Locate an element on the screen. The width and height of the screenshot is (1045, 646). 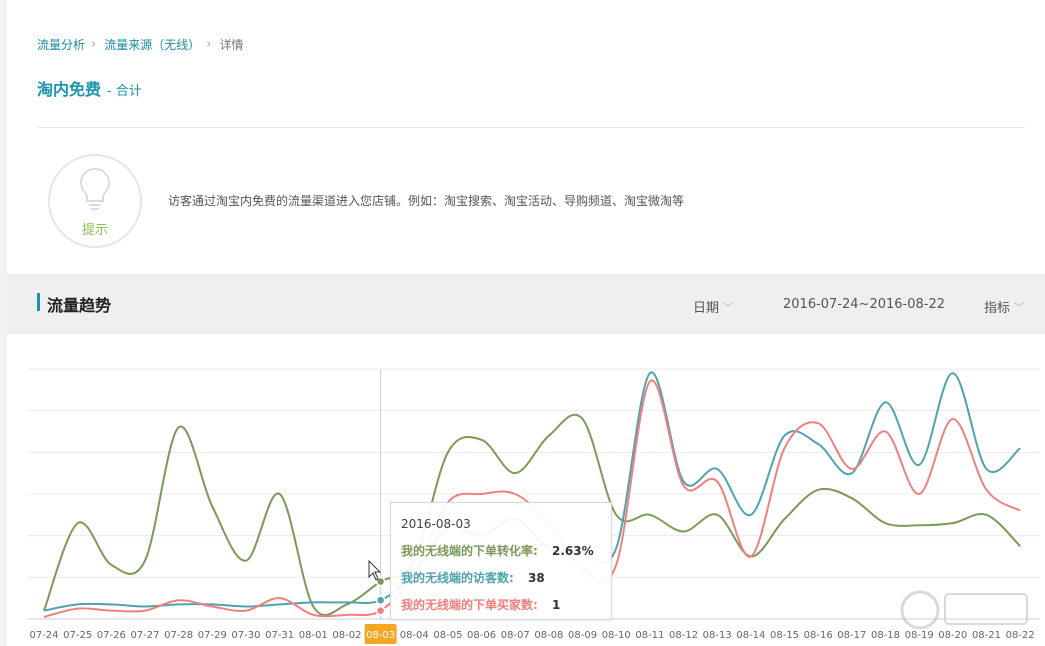
x-tick-label: 07-31 is located at coordinates (279, 635).